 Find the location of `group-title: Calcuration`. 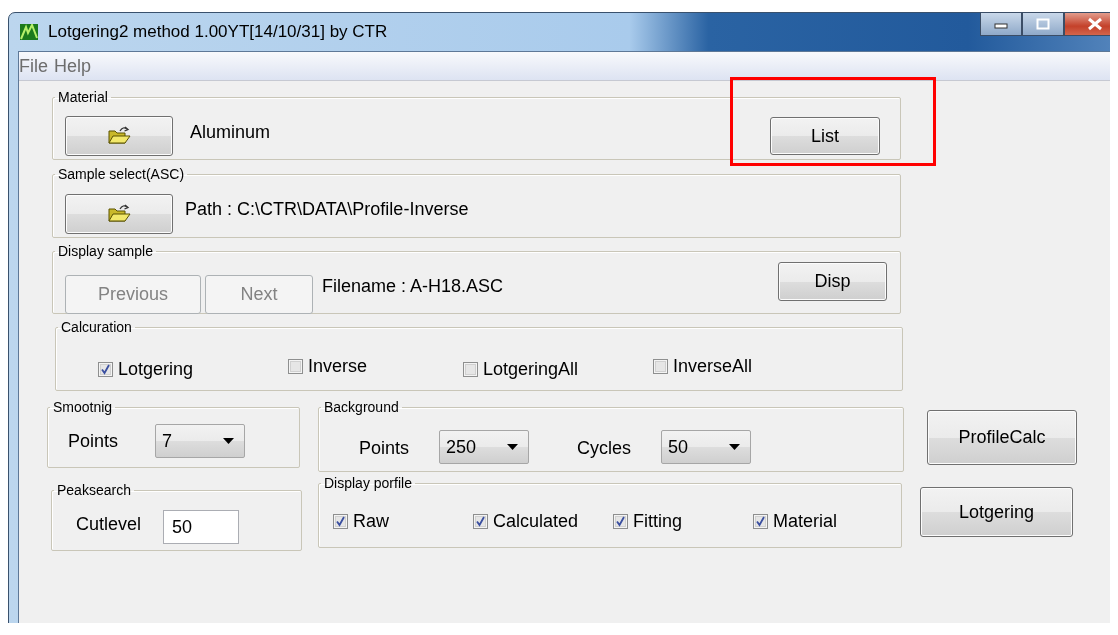

group-title: Calcuration is located at coordinates (96, 327).